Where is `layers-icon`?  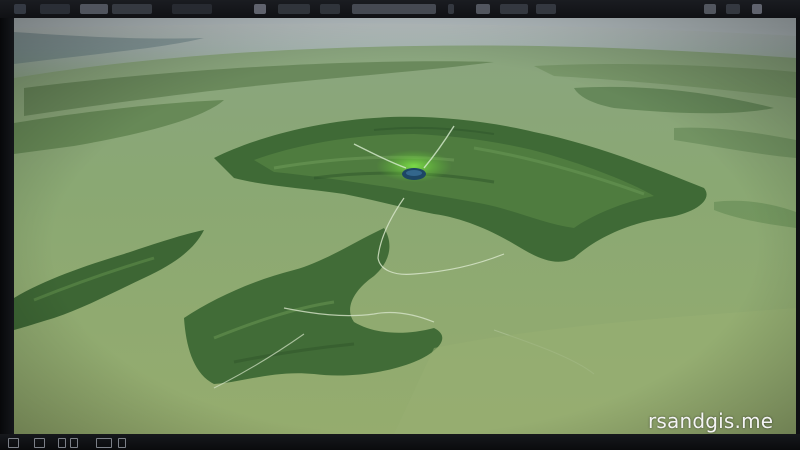
layers-icon is located at coordinates (39, 443).